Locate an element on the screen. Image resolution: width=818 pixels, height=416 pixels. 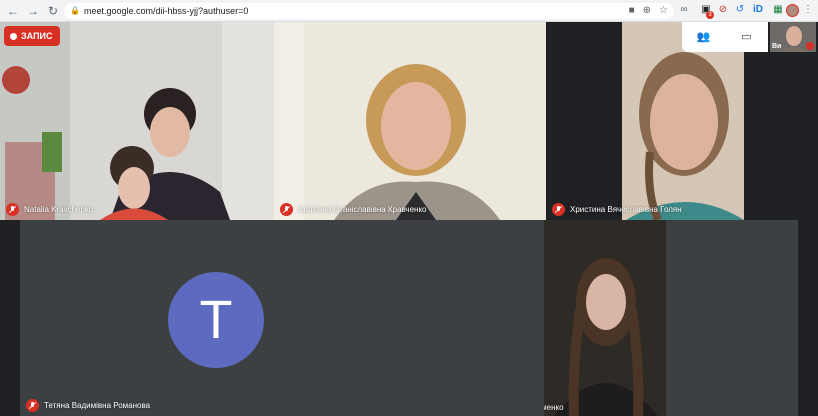
self-label: Ви is located at coordinates (777, 46).